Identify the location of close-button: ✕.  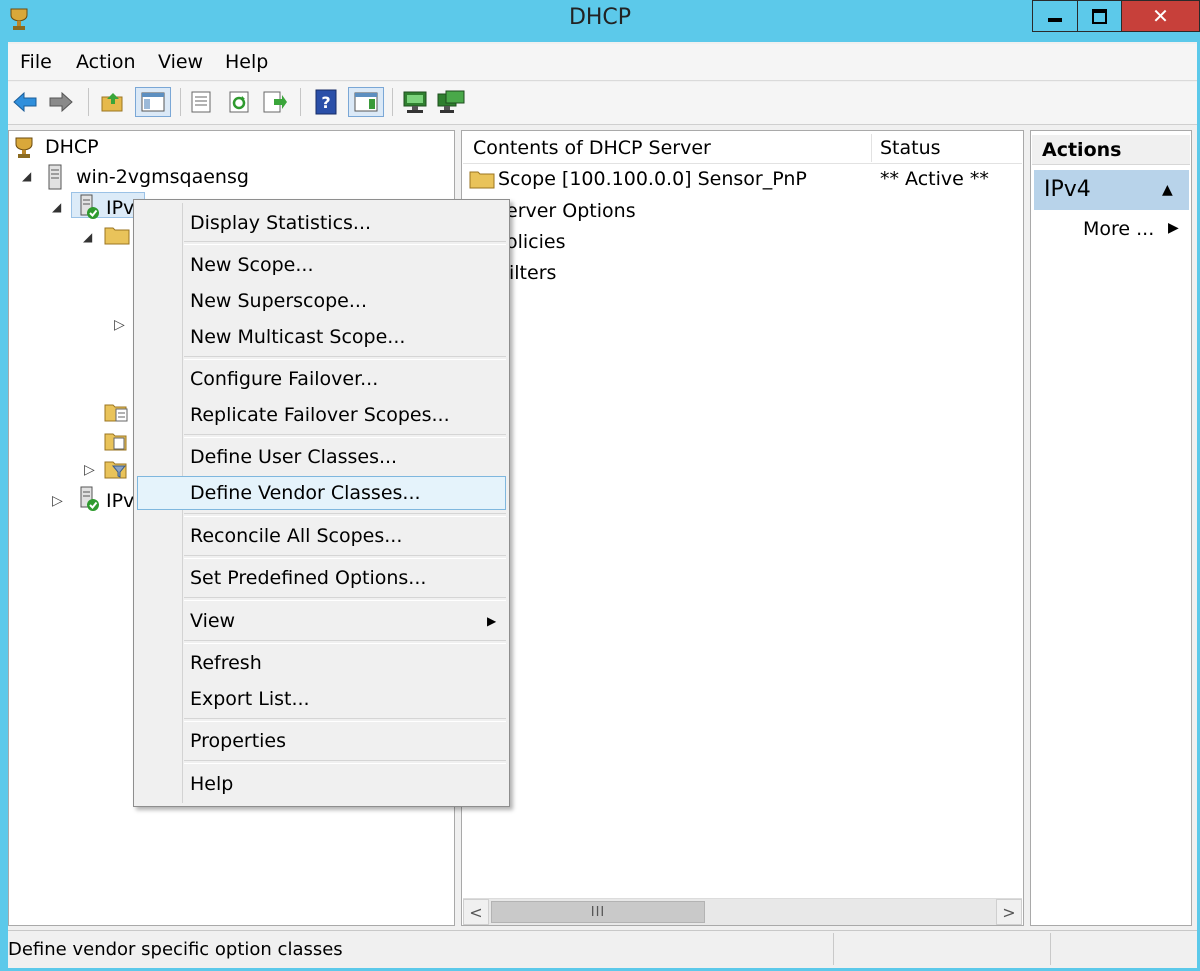
(1161, 16).